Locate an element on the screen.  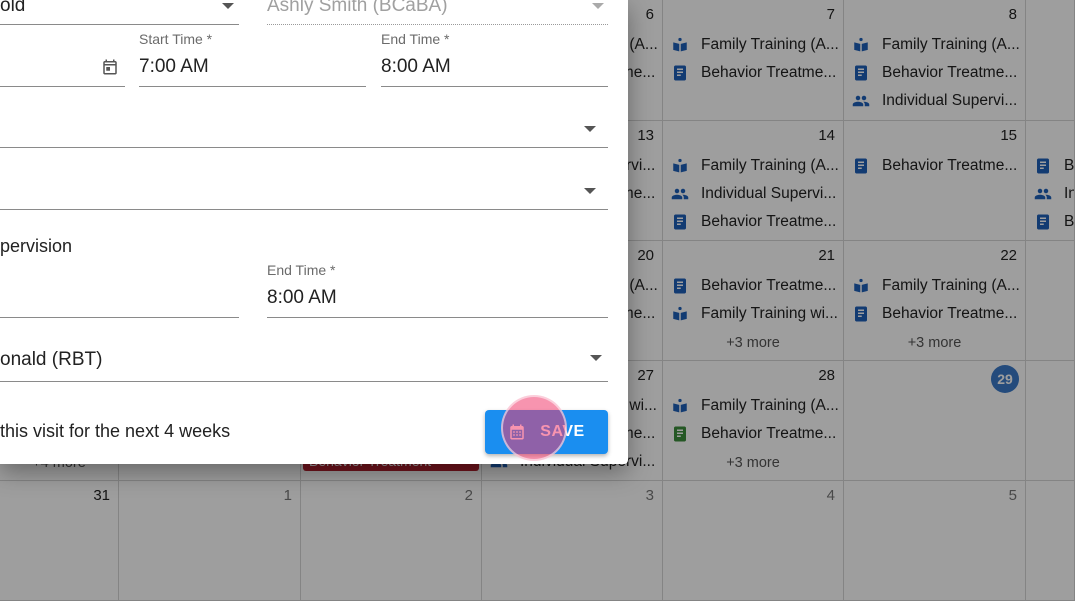
location-underline is located at coordinates (304, 209).